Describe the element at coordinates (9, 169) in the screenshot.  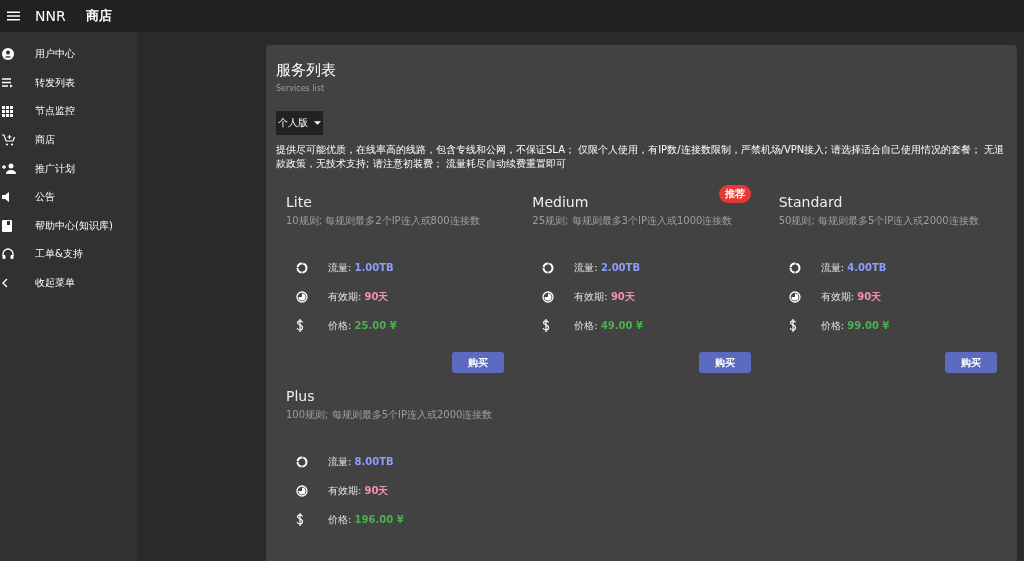
I see `add-person-icon` at that location.